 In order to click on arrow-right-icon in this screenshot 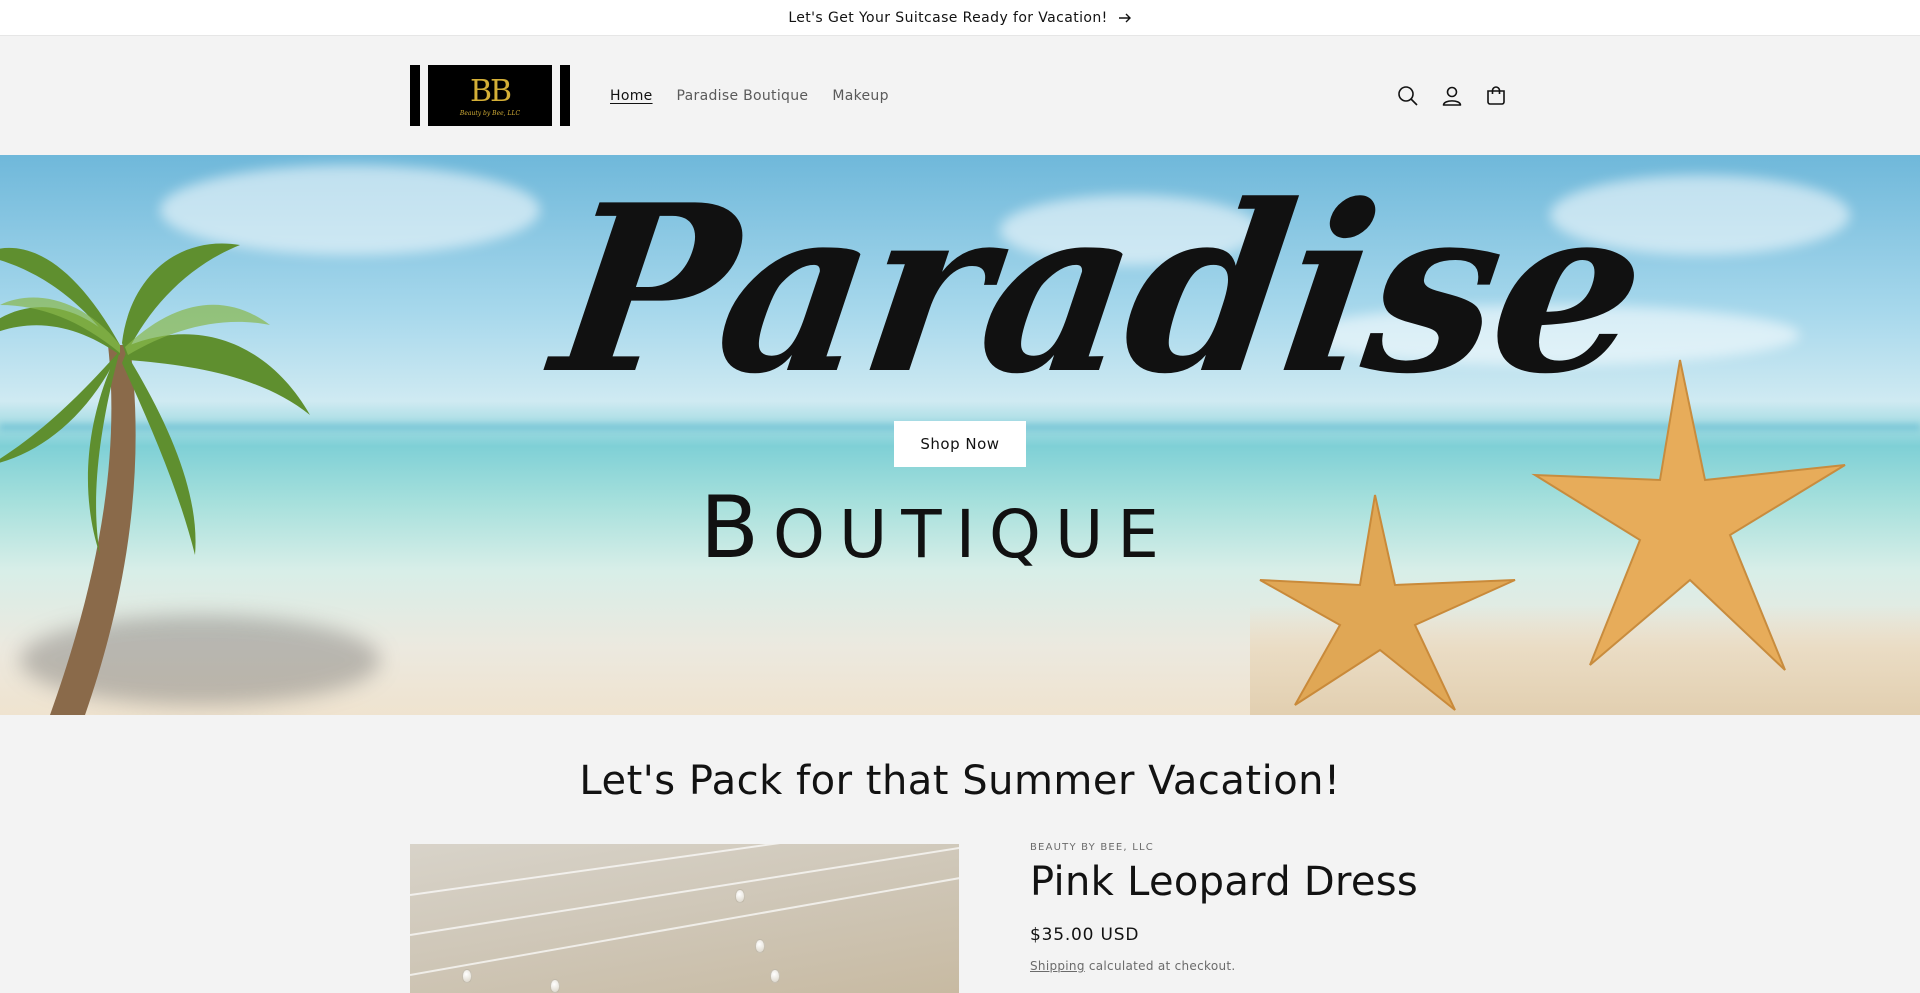, I will do `click(1124, 17)`.